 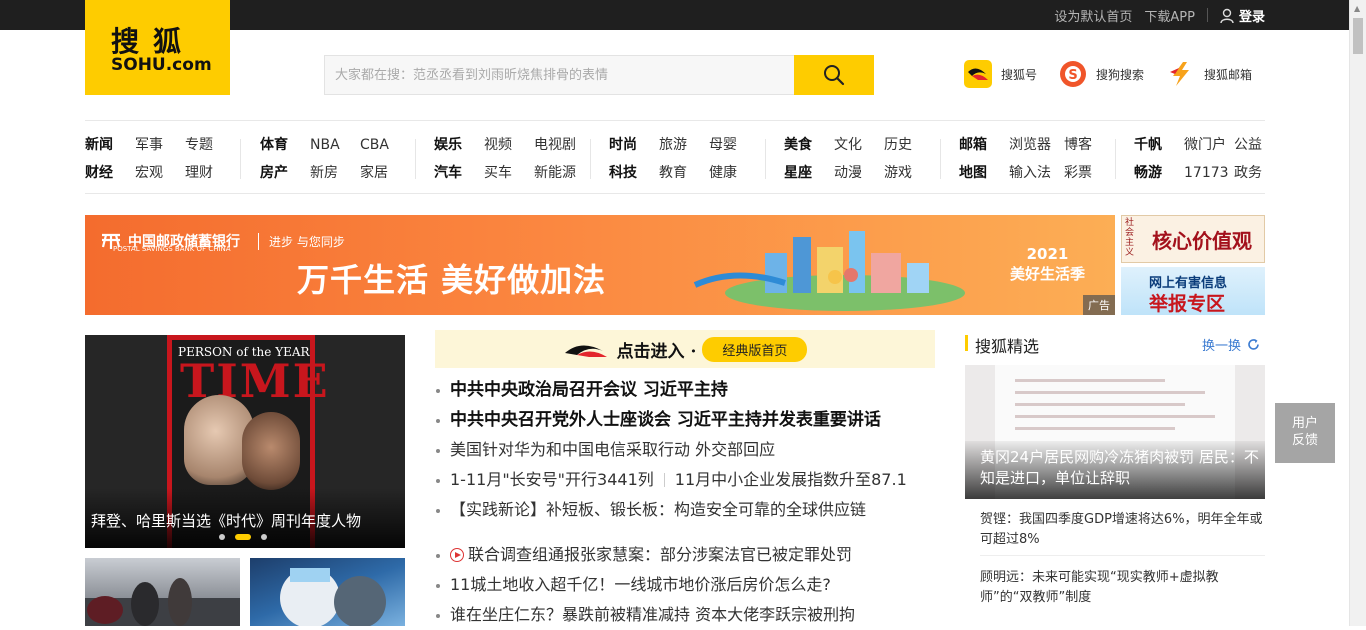 What do you see at coordinates (984, 177) in the screenshot?
I see `nav-item: 地图` at bounding box center [984, 177].